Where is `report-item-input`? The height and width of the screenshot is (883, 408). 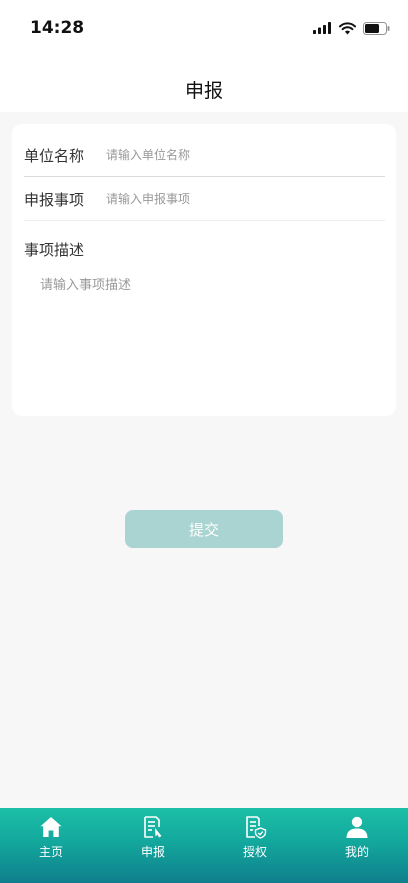 report-item-input is located at coordinates (244, 199).